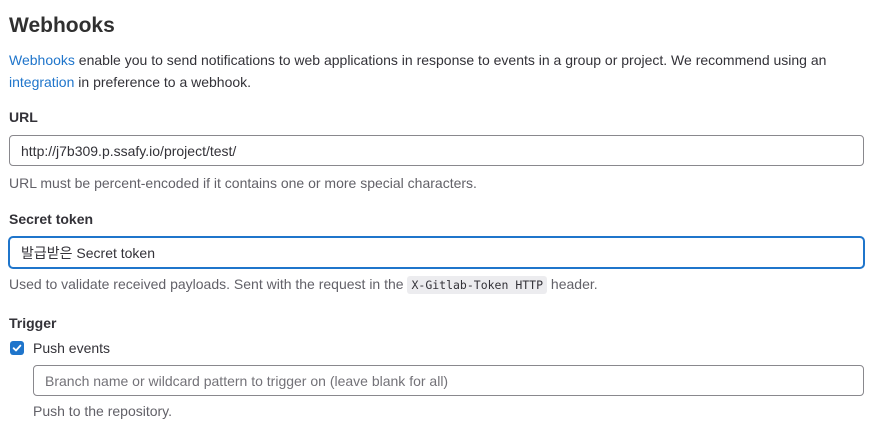 Image resolution: width=876 pixels, height=428 pixels. Describe the element at coordinates (42, 60) in the screenshot. I see `webhooks-docs-link: Webhooks` at that location.